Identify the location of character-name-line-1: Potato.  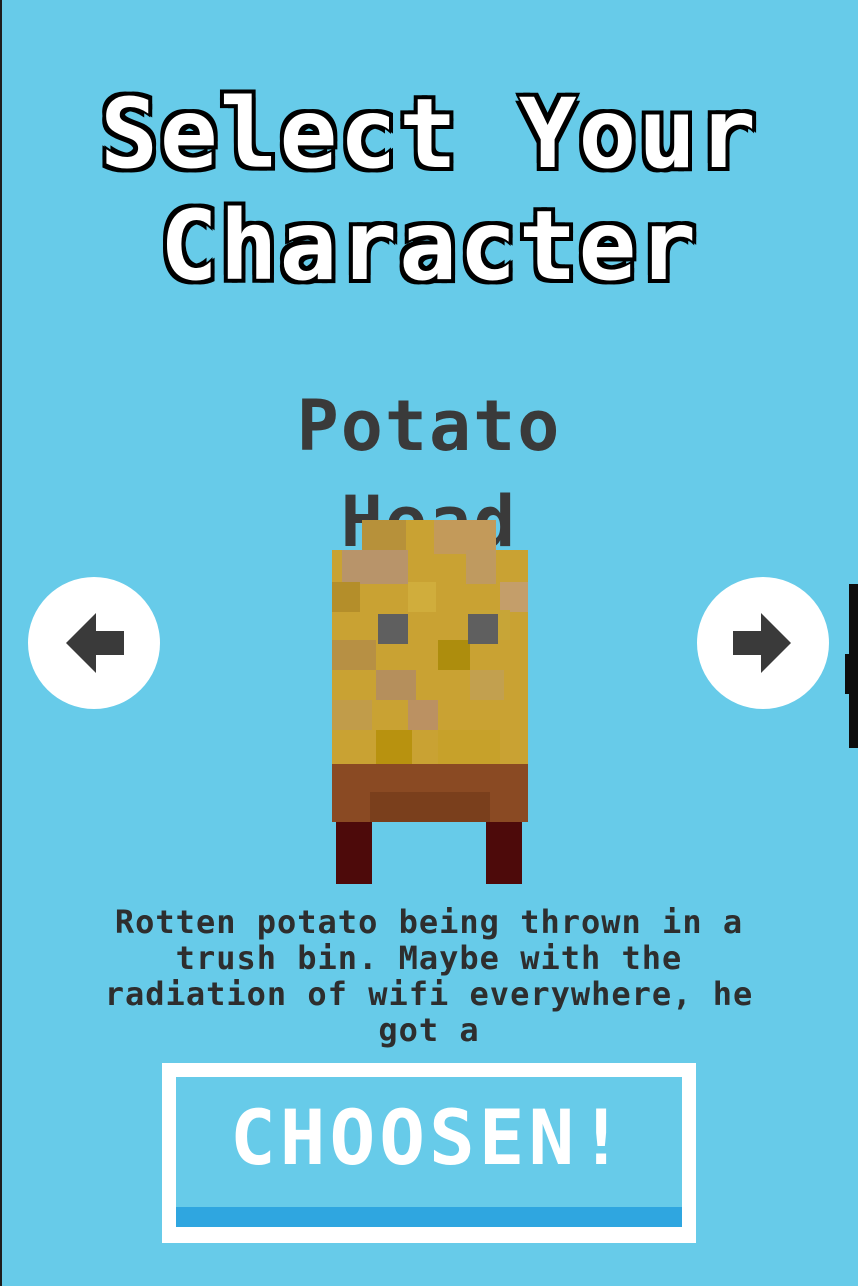
(429, 426).